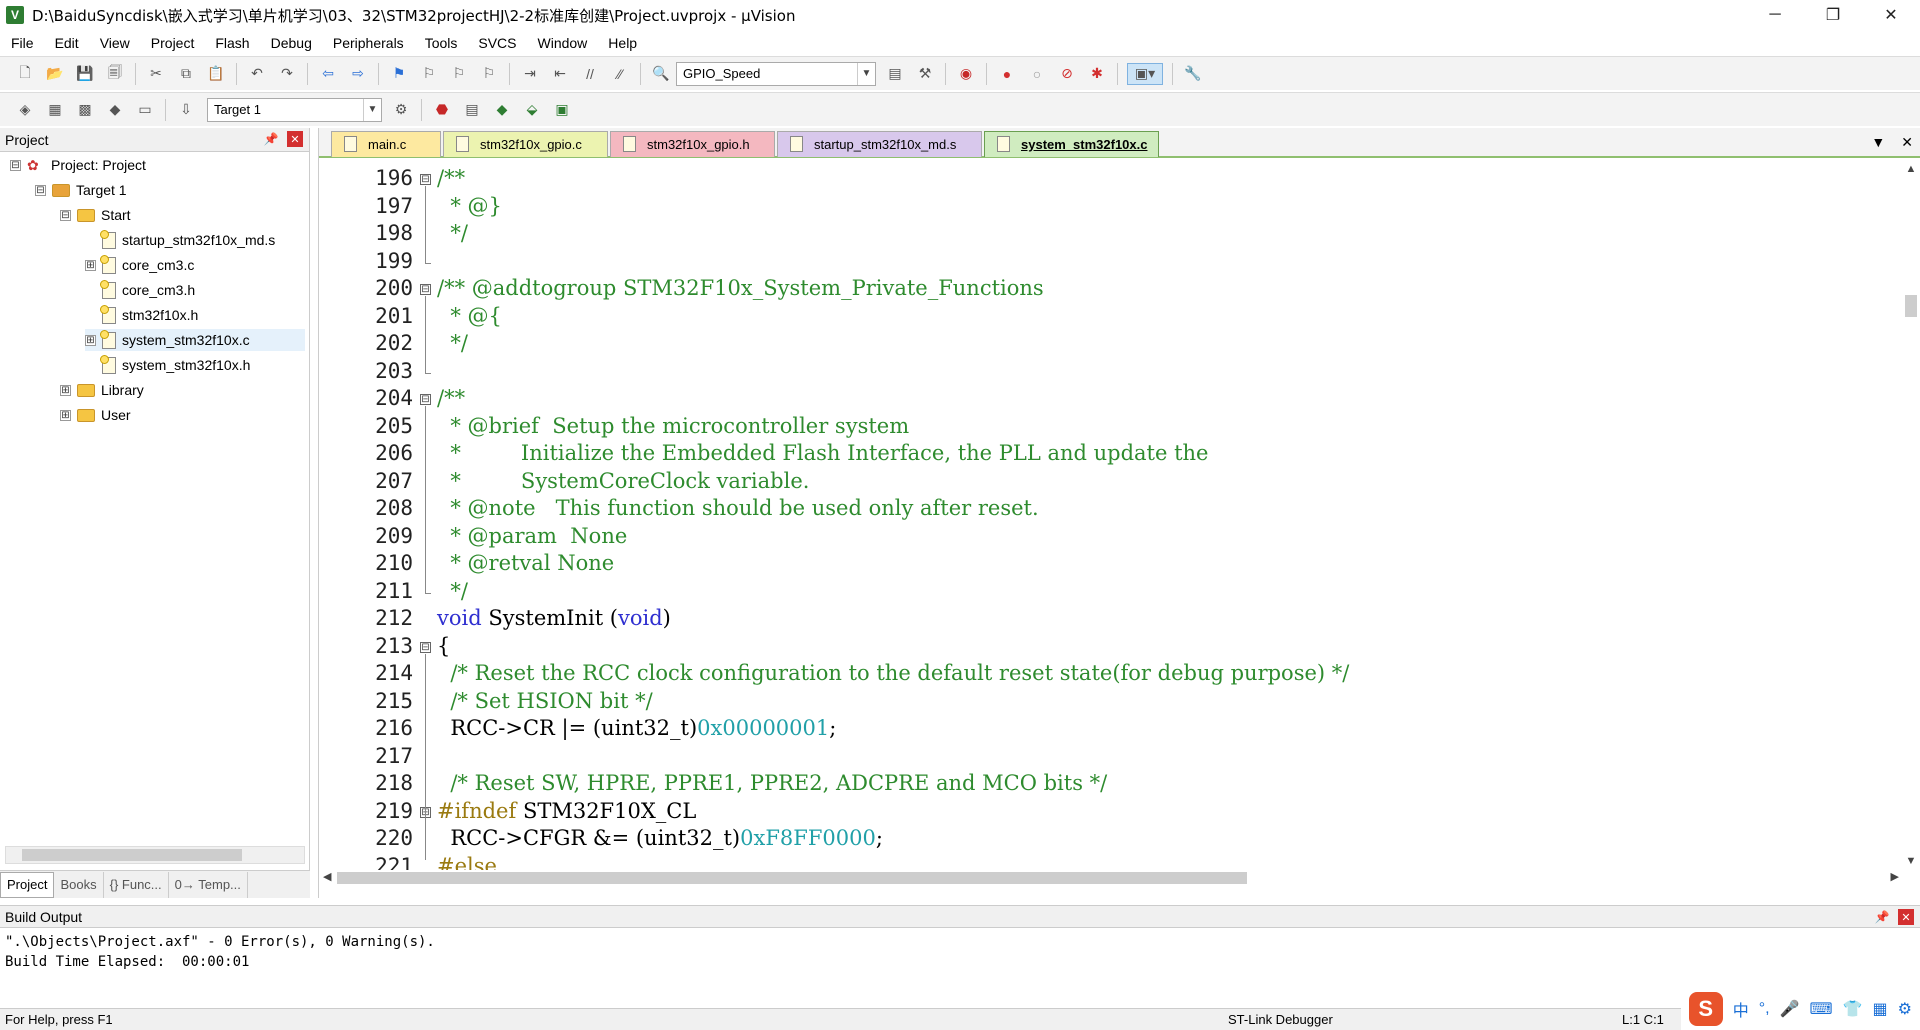  Describe the element at coordinates (95, 215) in the screenshot. I see `tree-node-start-folder: ⊟ Start` at that location.